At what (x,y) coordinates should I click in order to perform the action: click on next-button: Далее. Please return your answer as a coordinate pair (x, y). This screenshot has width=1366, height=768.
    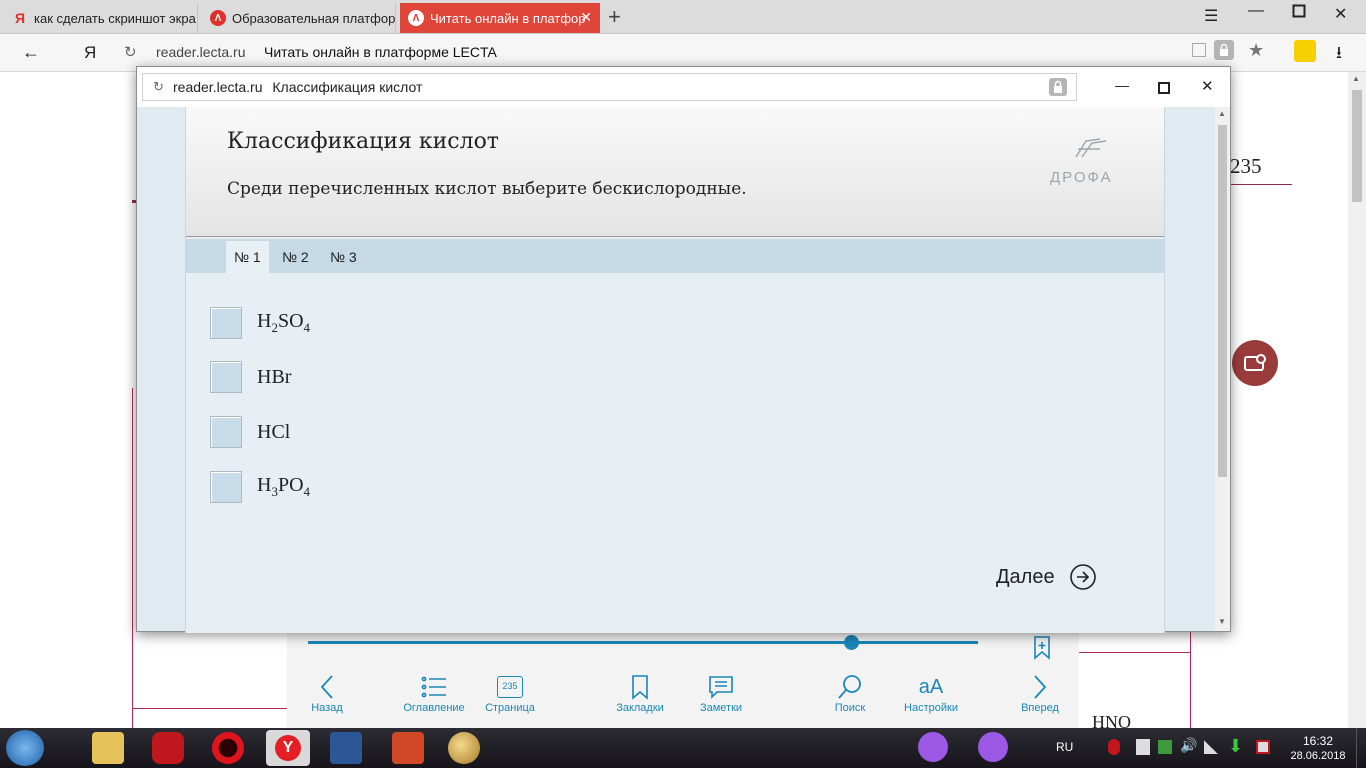
    Looking at the image, I should click on (1046, 577).